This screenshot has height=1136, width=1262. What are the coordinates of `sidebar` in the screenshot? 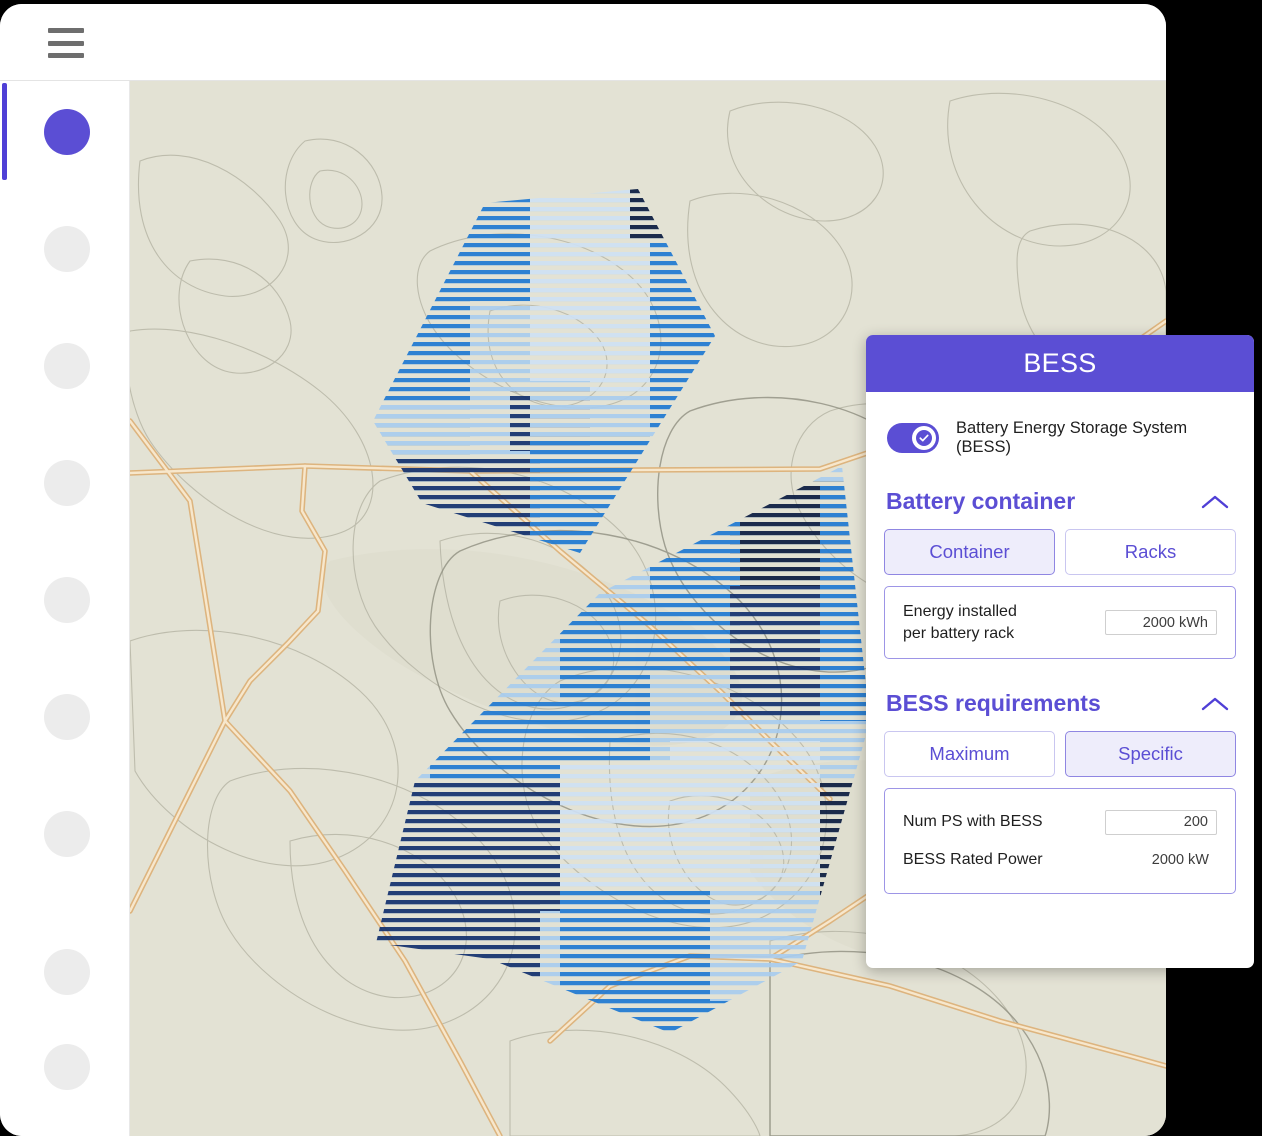 It's located at (65, 608).